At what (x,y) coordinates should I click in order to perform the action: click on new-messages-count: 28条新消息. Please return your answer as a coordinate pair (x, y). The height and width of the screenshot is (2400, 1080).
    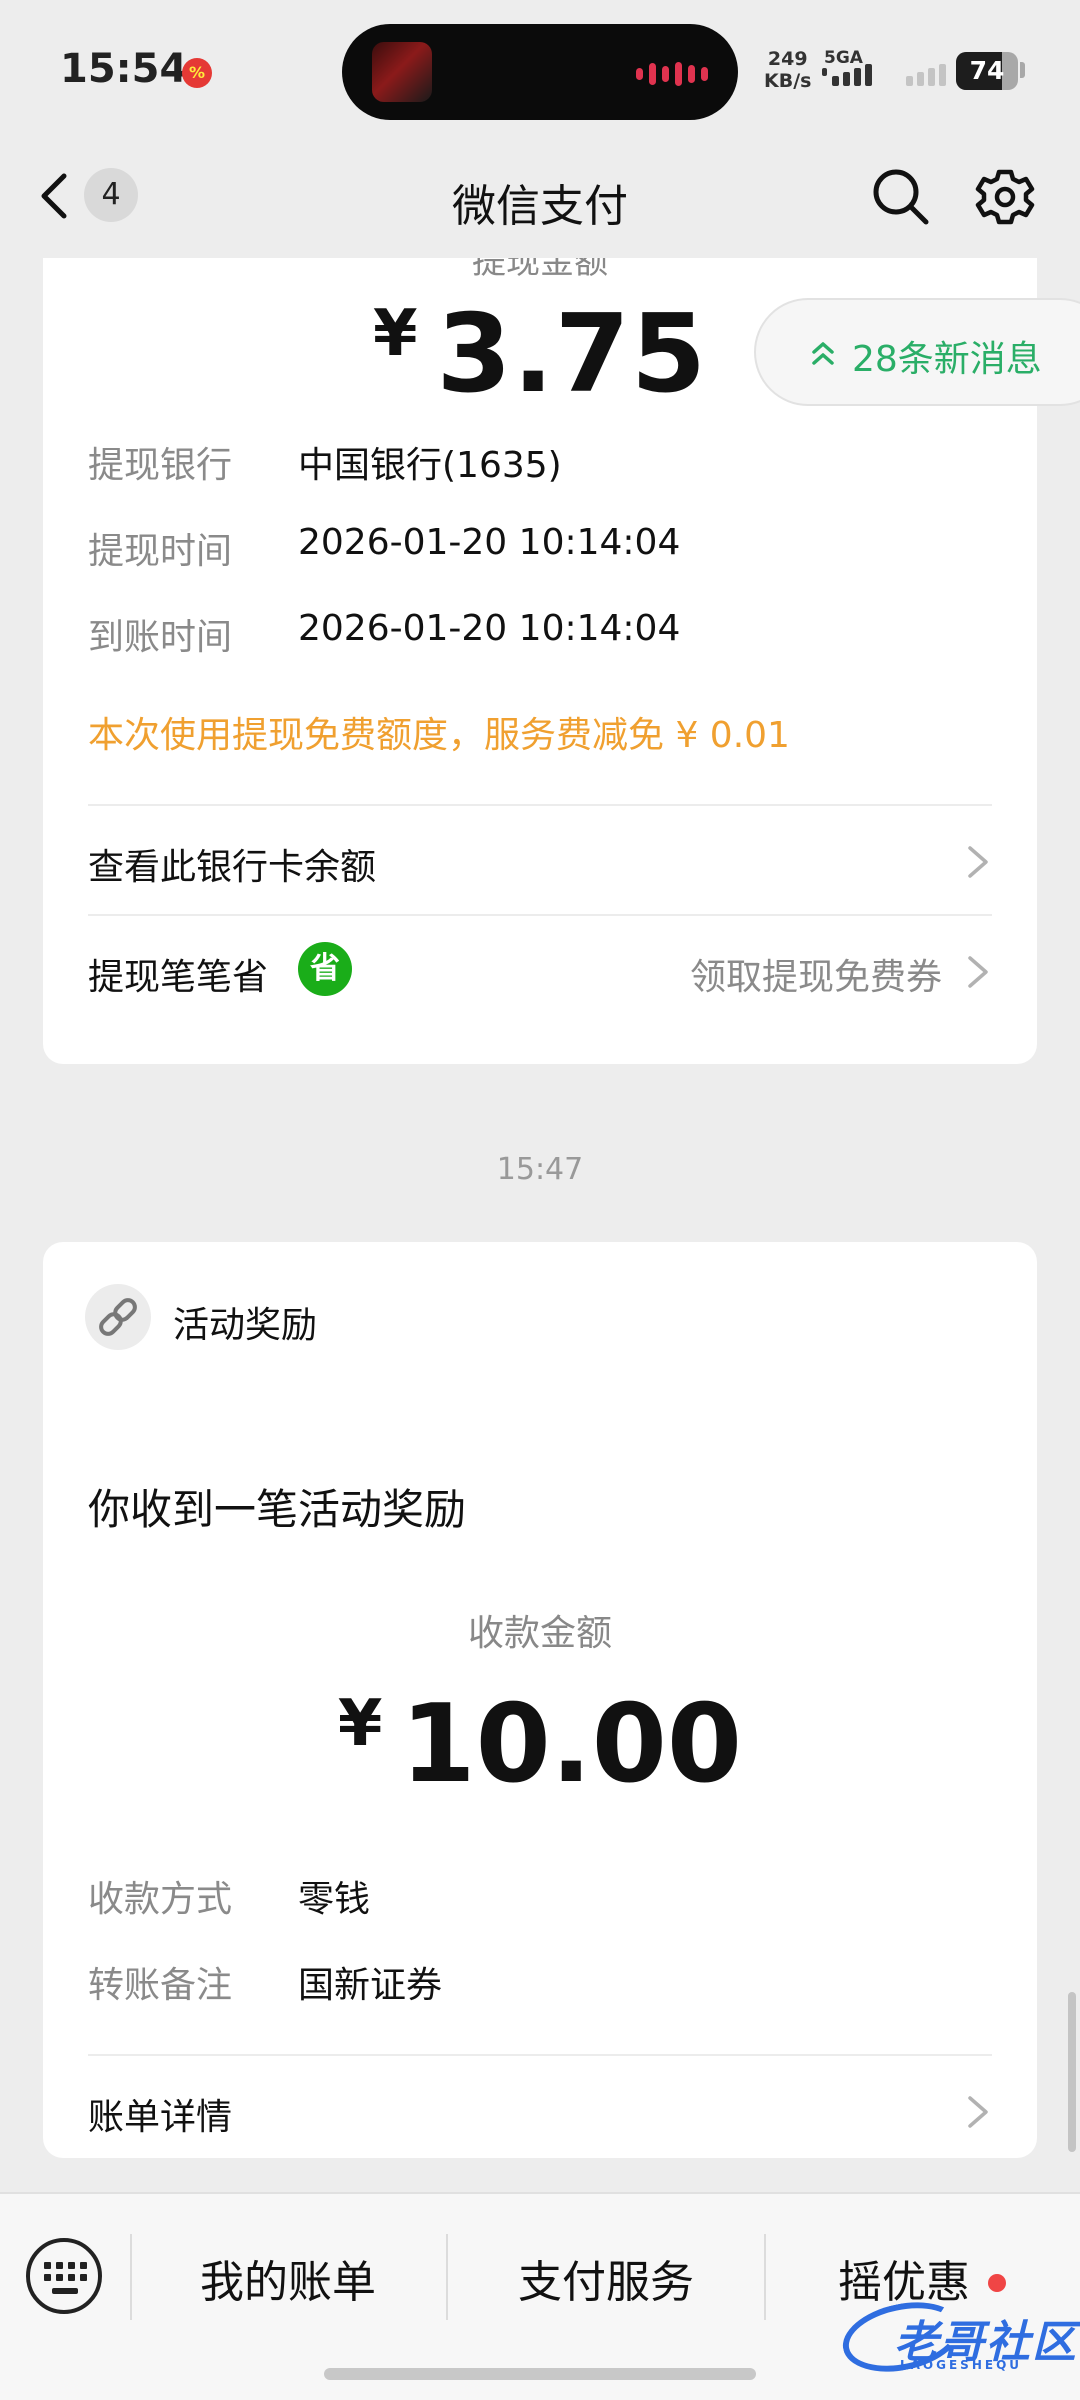
    Looking at the image, I should click on (947, 359).